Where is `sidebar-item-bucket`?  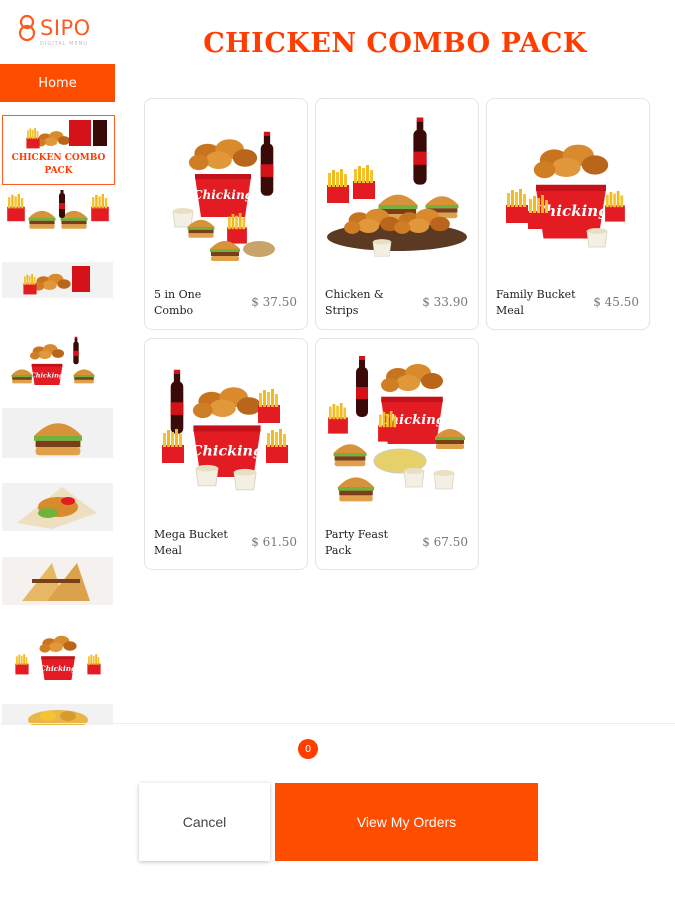
sidebar-item-bucket is located at coordinates (57, 655).